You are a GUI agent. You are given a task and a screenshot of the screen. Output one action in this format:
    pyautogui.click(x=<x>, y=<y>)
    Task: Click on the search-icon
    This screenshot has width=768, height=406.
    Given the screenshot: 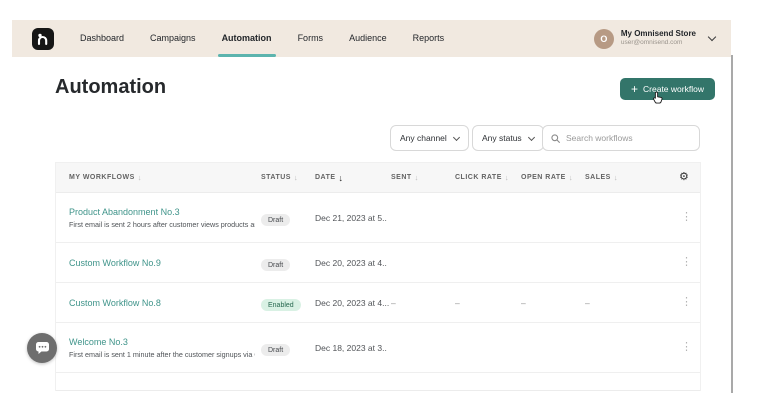 What is the action you would take?
    pyautogui.click(x=555, y=138)
    